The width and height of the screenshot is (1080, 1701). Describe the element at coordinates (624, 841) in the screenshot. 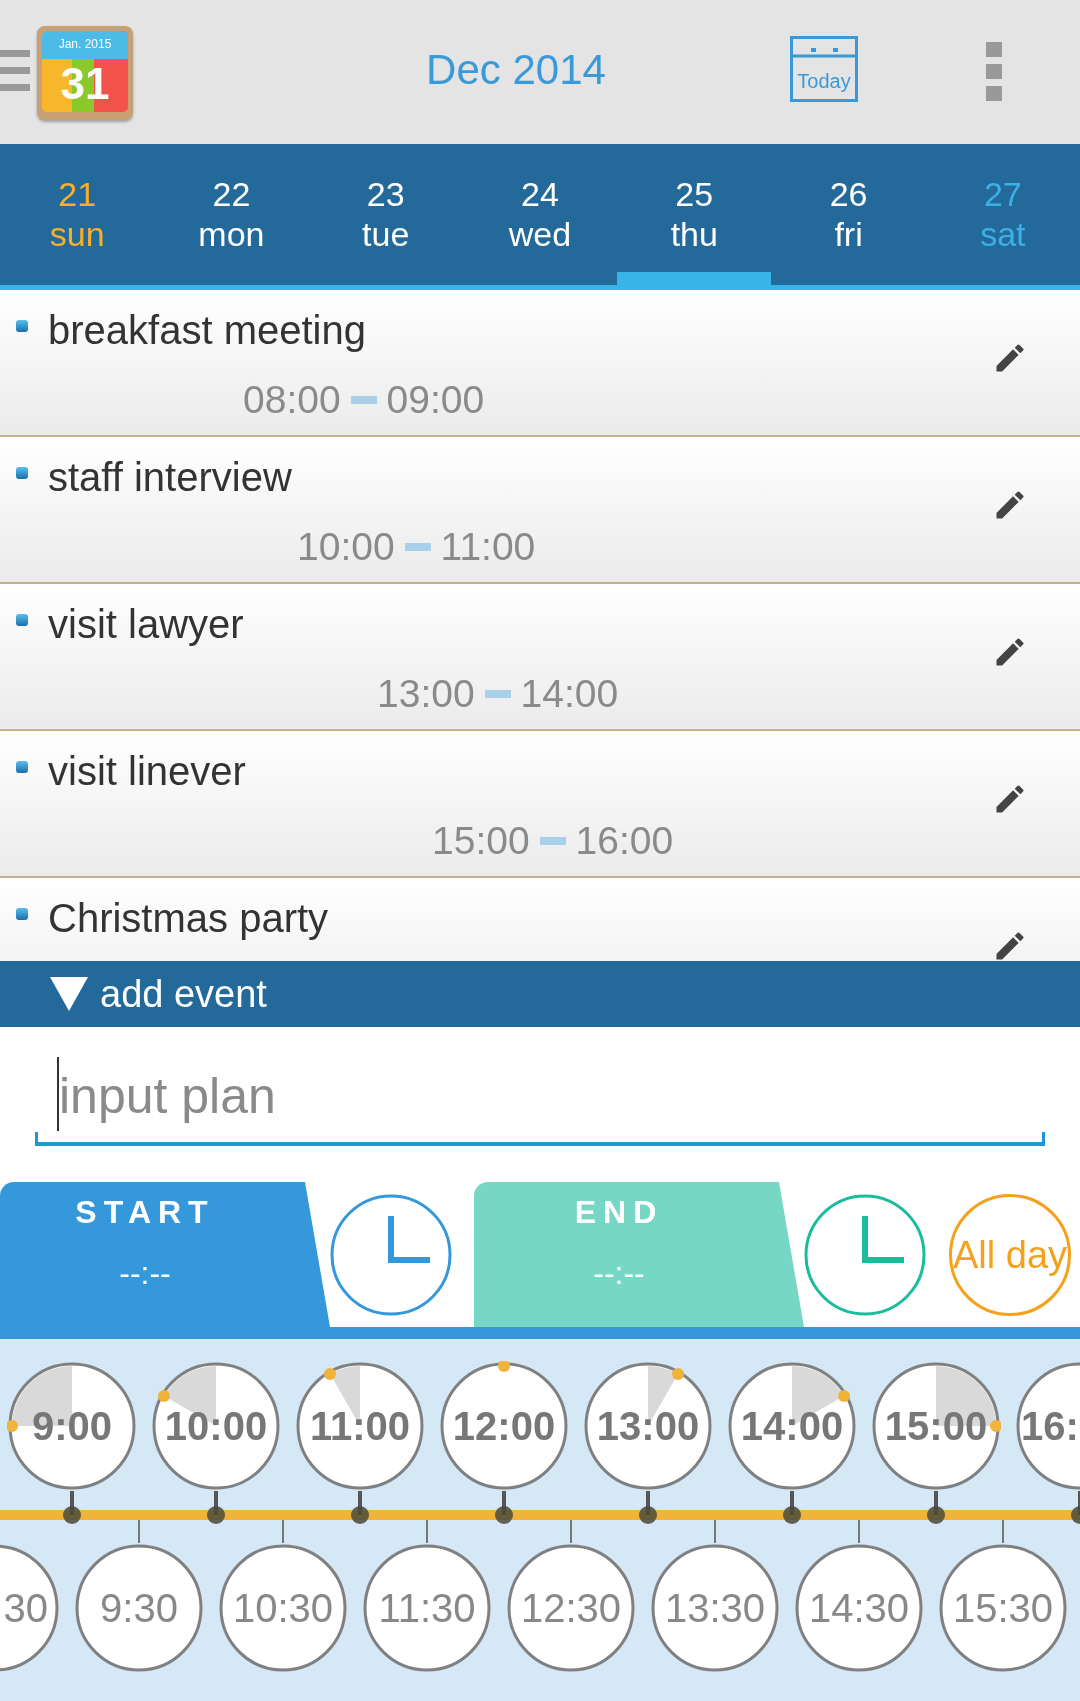

I see `end-time: 16:00` at that location.